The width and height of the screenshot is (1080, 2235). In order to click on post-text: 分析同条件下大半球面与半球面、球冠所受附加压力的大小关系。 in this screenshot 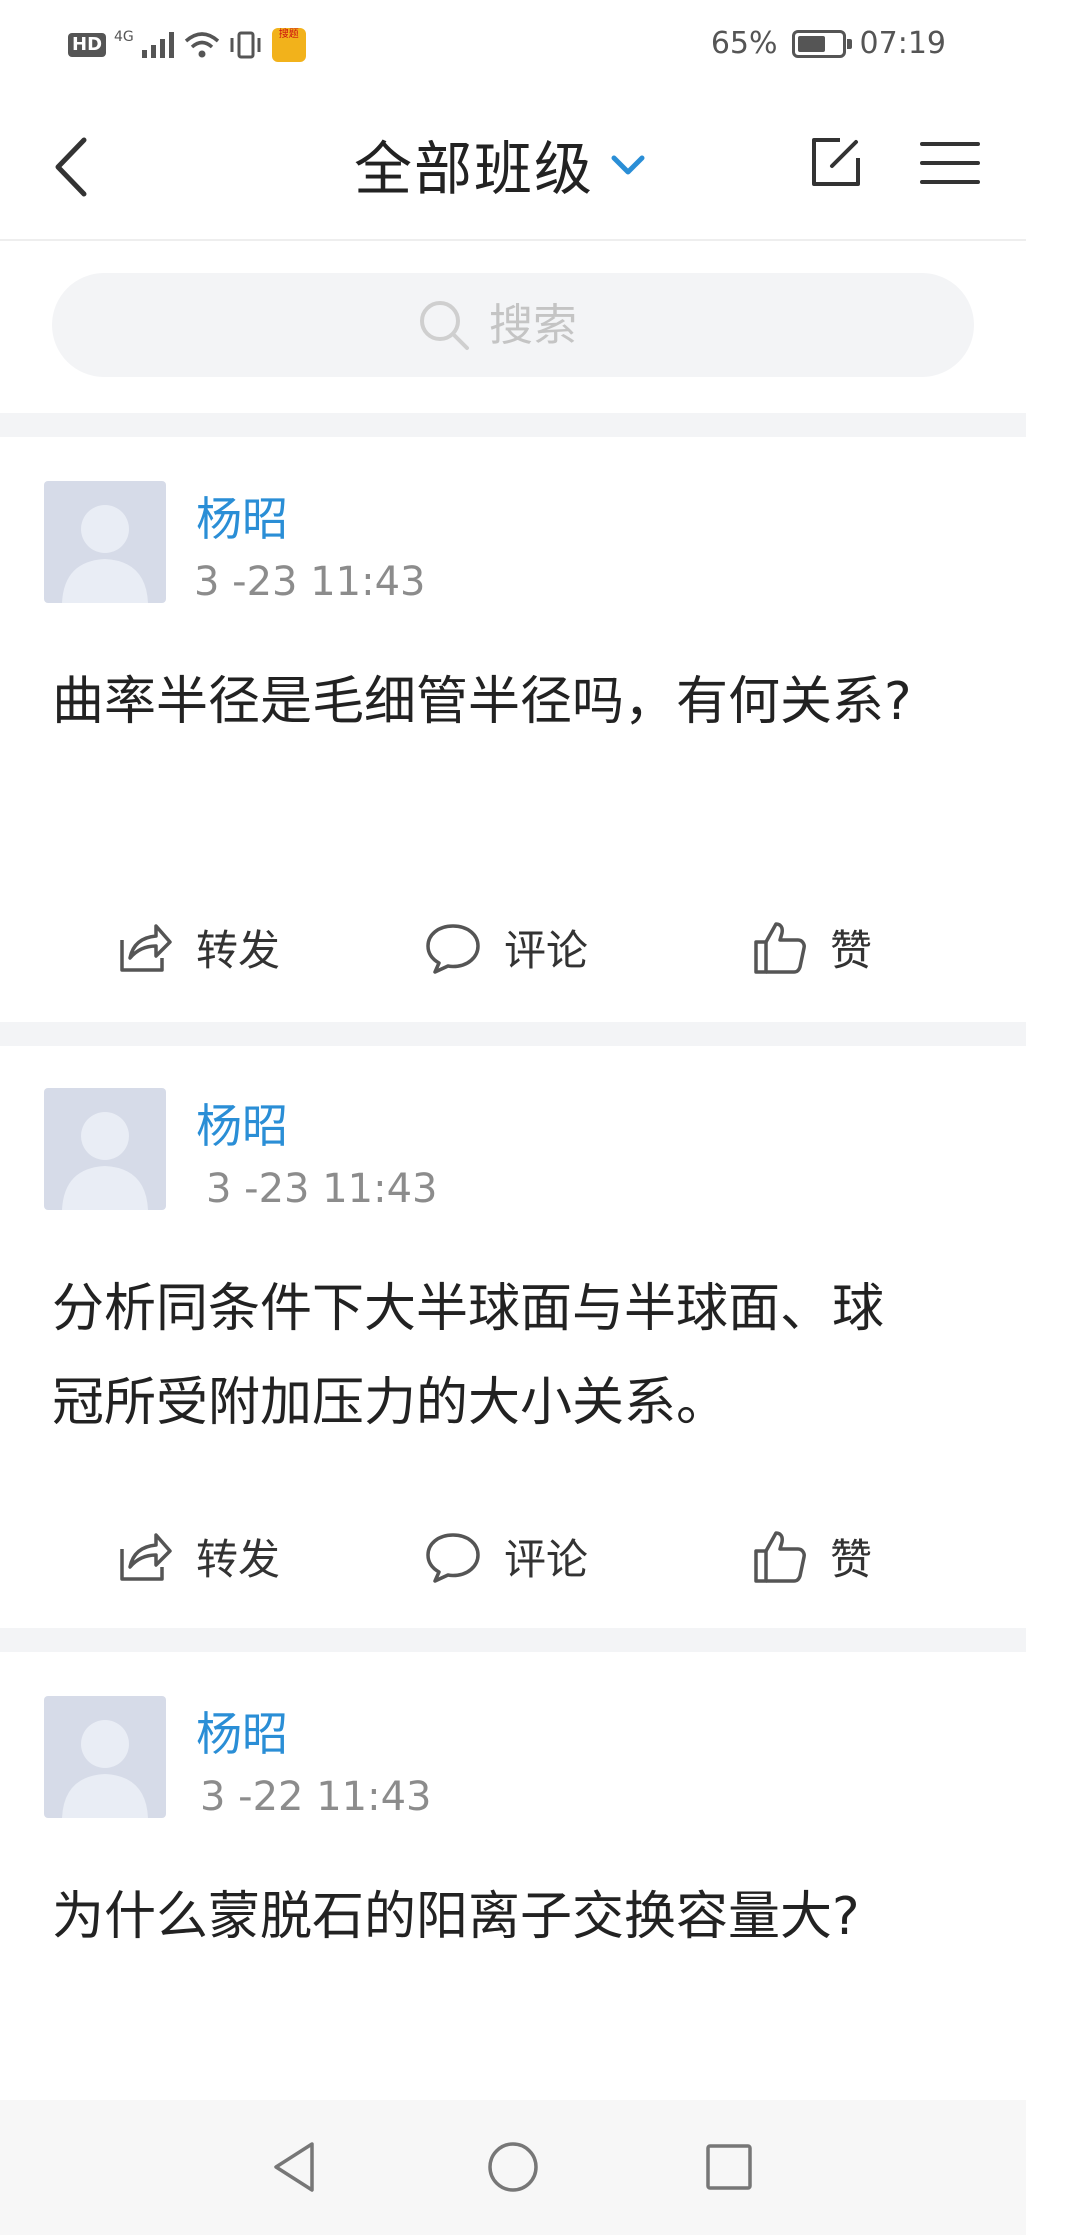, I will do `click(492, 1356)`.